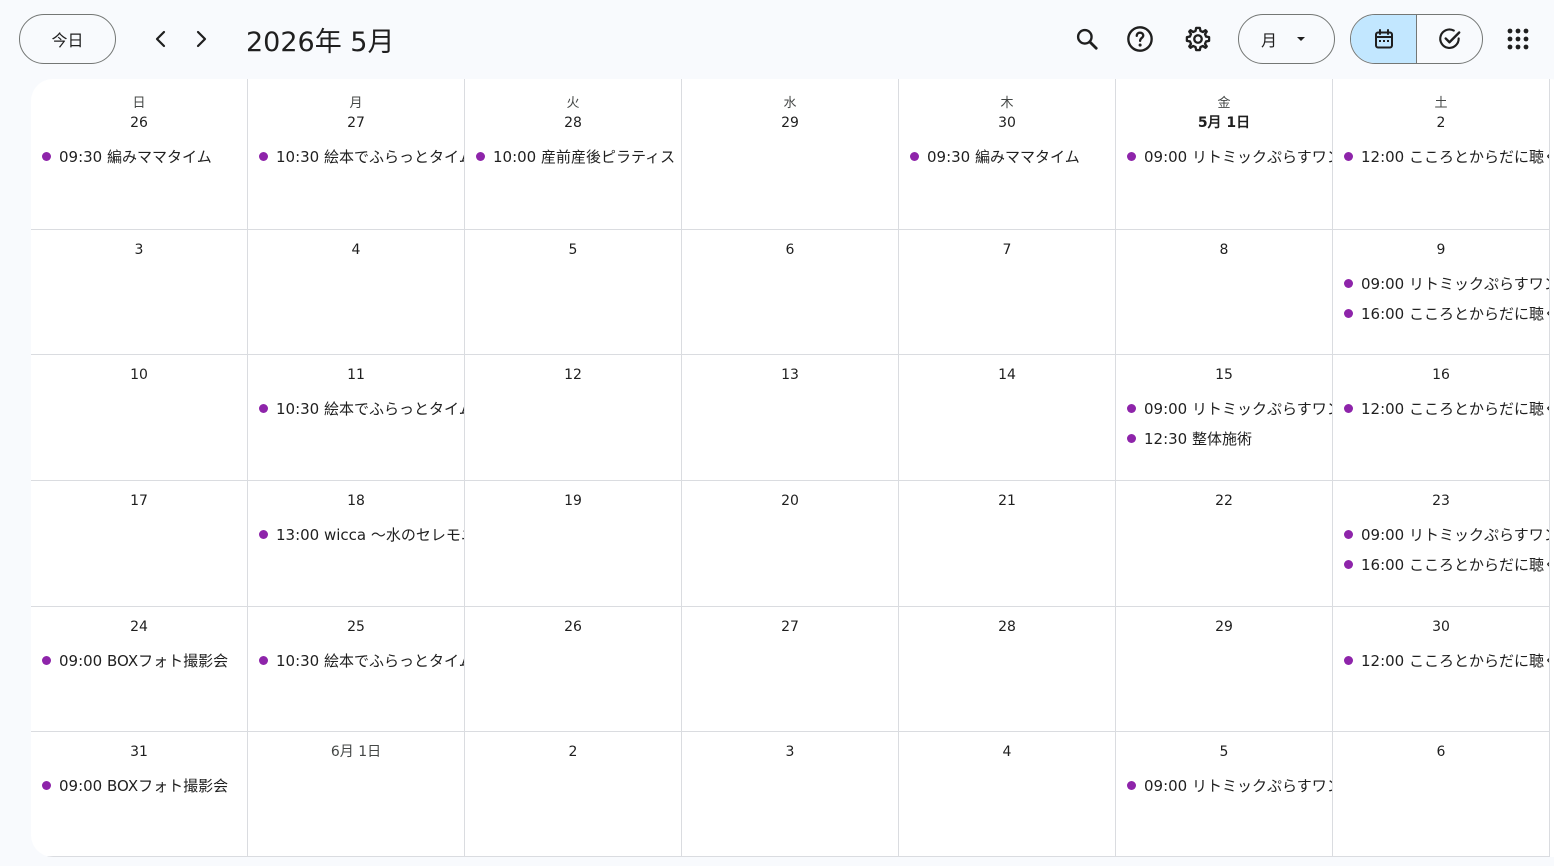 The image size is (1554, 866). I want to click on day-cell: 31 09:00 BOXフォト撮影会, so click(139, 794).